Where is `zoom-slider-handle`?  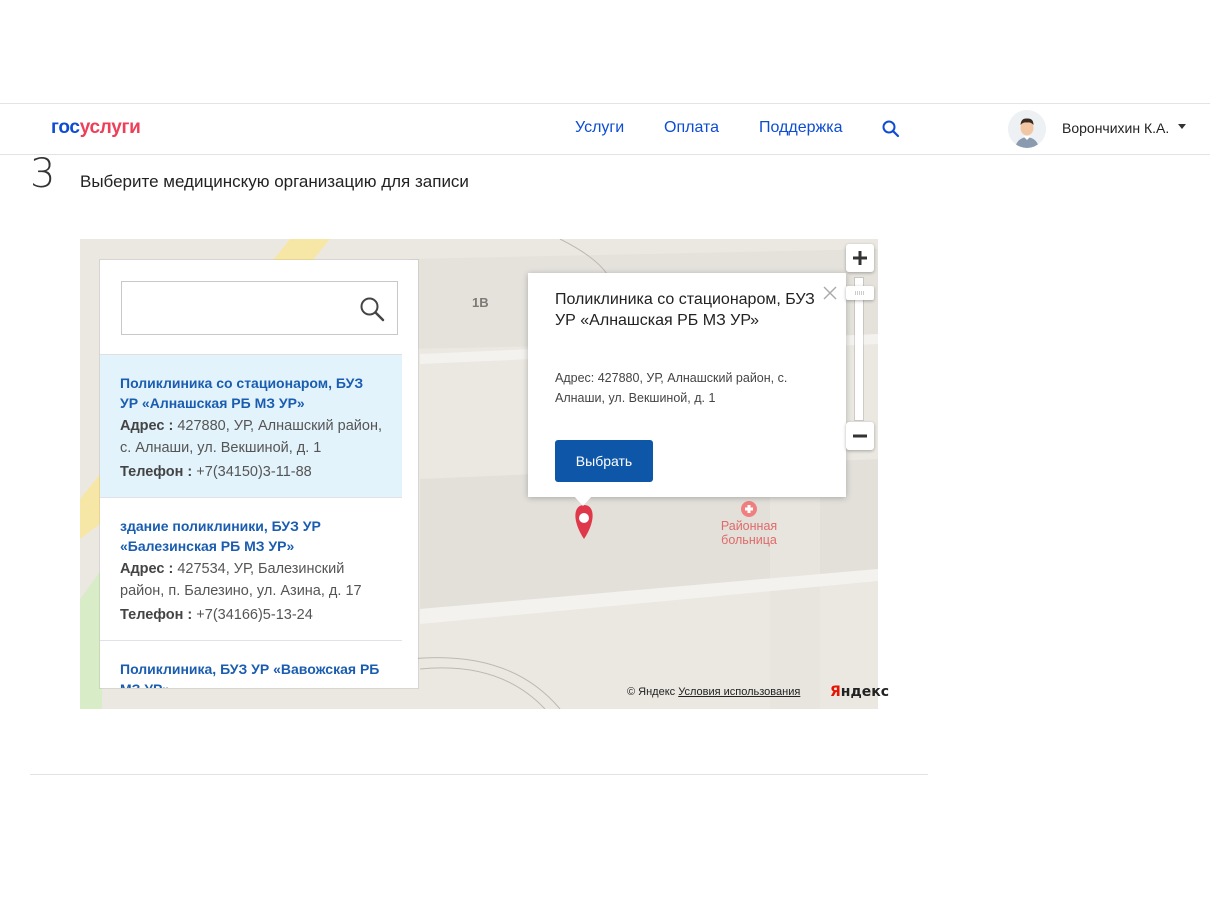 zoom-slider-handle is located at coordinates (860, 293).